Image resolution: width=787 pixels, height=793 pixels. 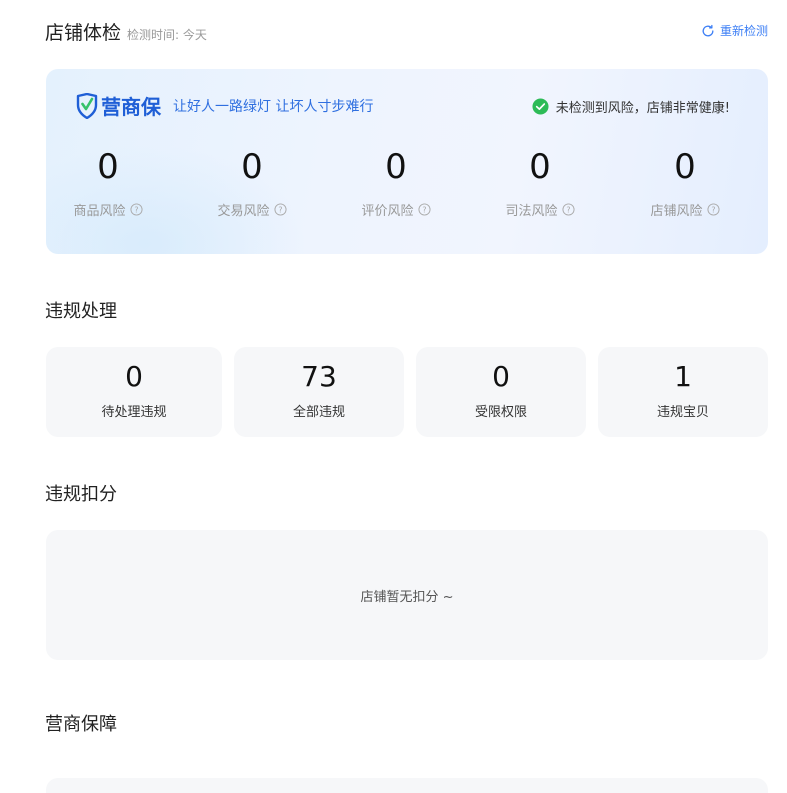 I want to click on stat-pending-violations: 0 待处理违规, so click(x=134, y=392).